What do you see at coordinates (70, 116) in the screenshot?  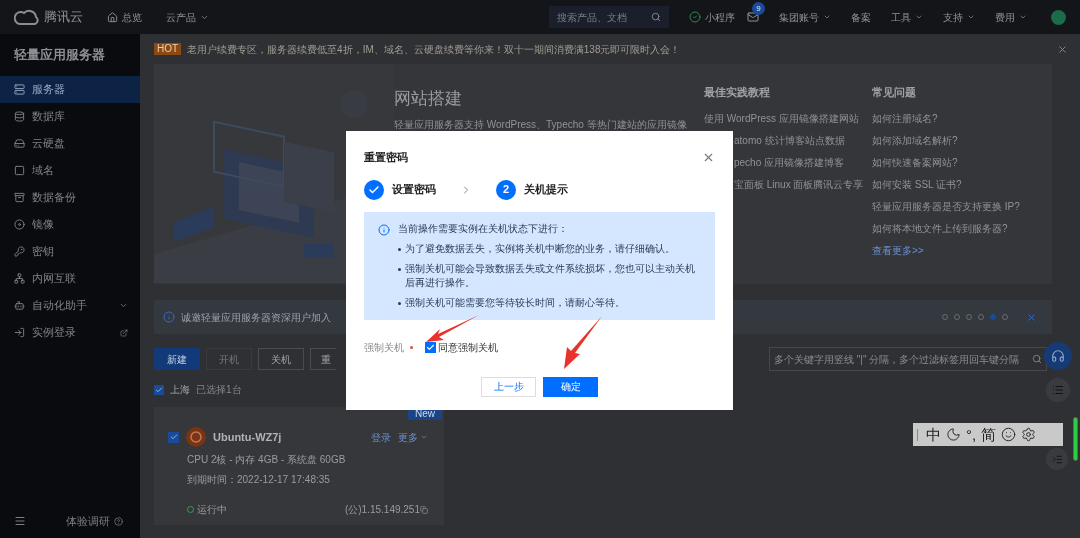 I see `sidebar-item: 数据库` at bounding box center [70, 116].